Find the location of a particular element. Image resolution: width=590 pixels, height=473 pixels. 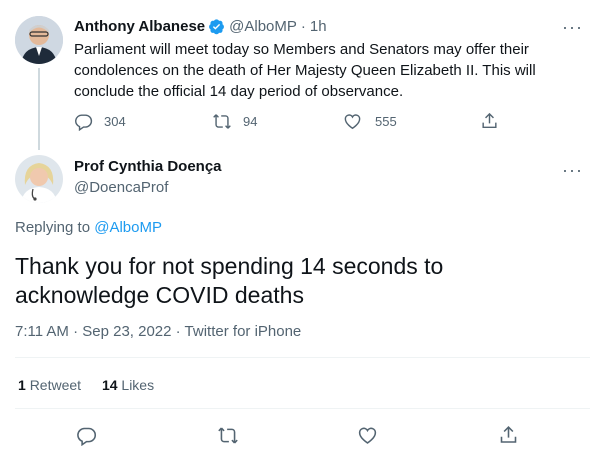

retweet-stat-count: 1 is located at coordinates (22, 385).